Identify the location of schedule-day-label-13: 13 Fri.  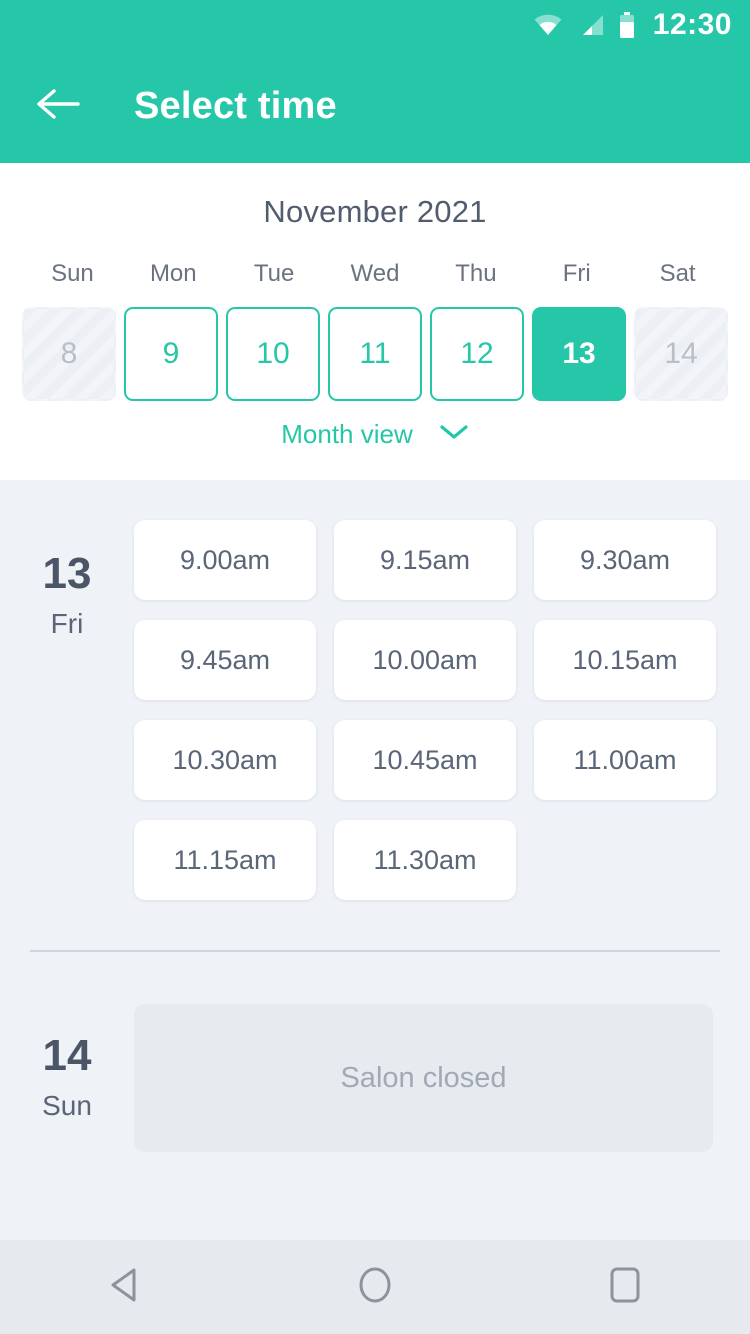
(67, 710).